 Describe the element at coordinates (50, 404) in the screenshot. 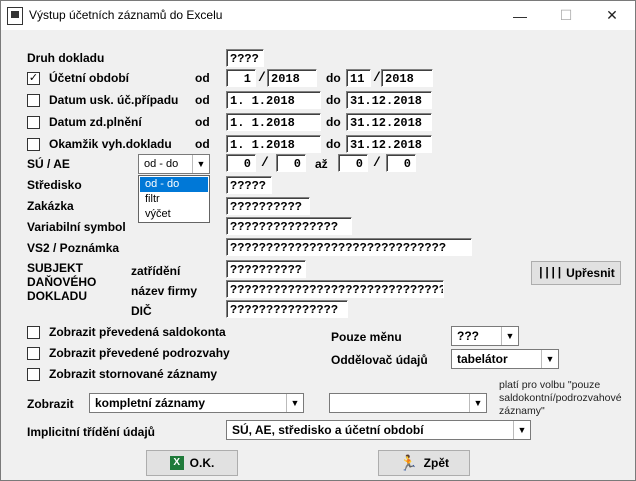

I see `zobrazit-label: Zobrazit` at that location.